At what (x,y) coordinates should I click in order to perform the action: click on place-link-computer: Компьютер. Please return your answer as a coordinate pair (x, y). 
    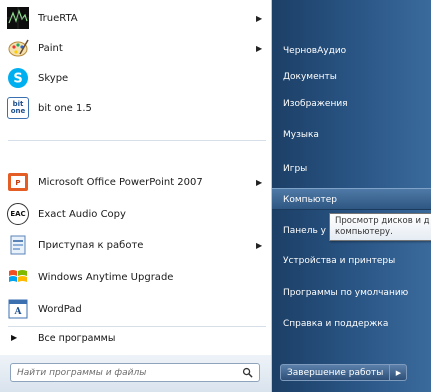
    Looking at the image, I should click on (351, 199).